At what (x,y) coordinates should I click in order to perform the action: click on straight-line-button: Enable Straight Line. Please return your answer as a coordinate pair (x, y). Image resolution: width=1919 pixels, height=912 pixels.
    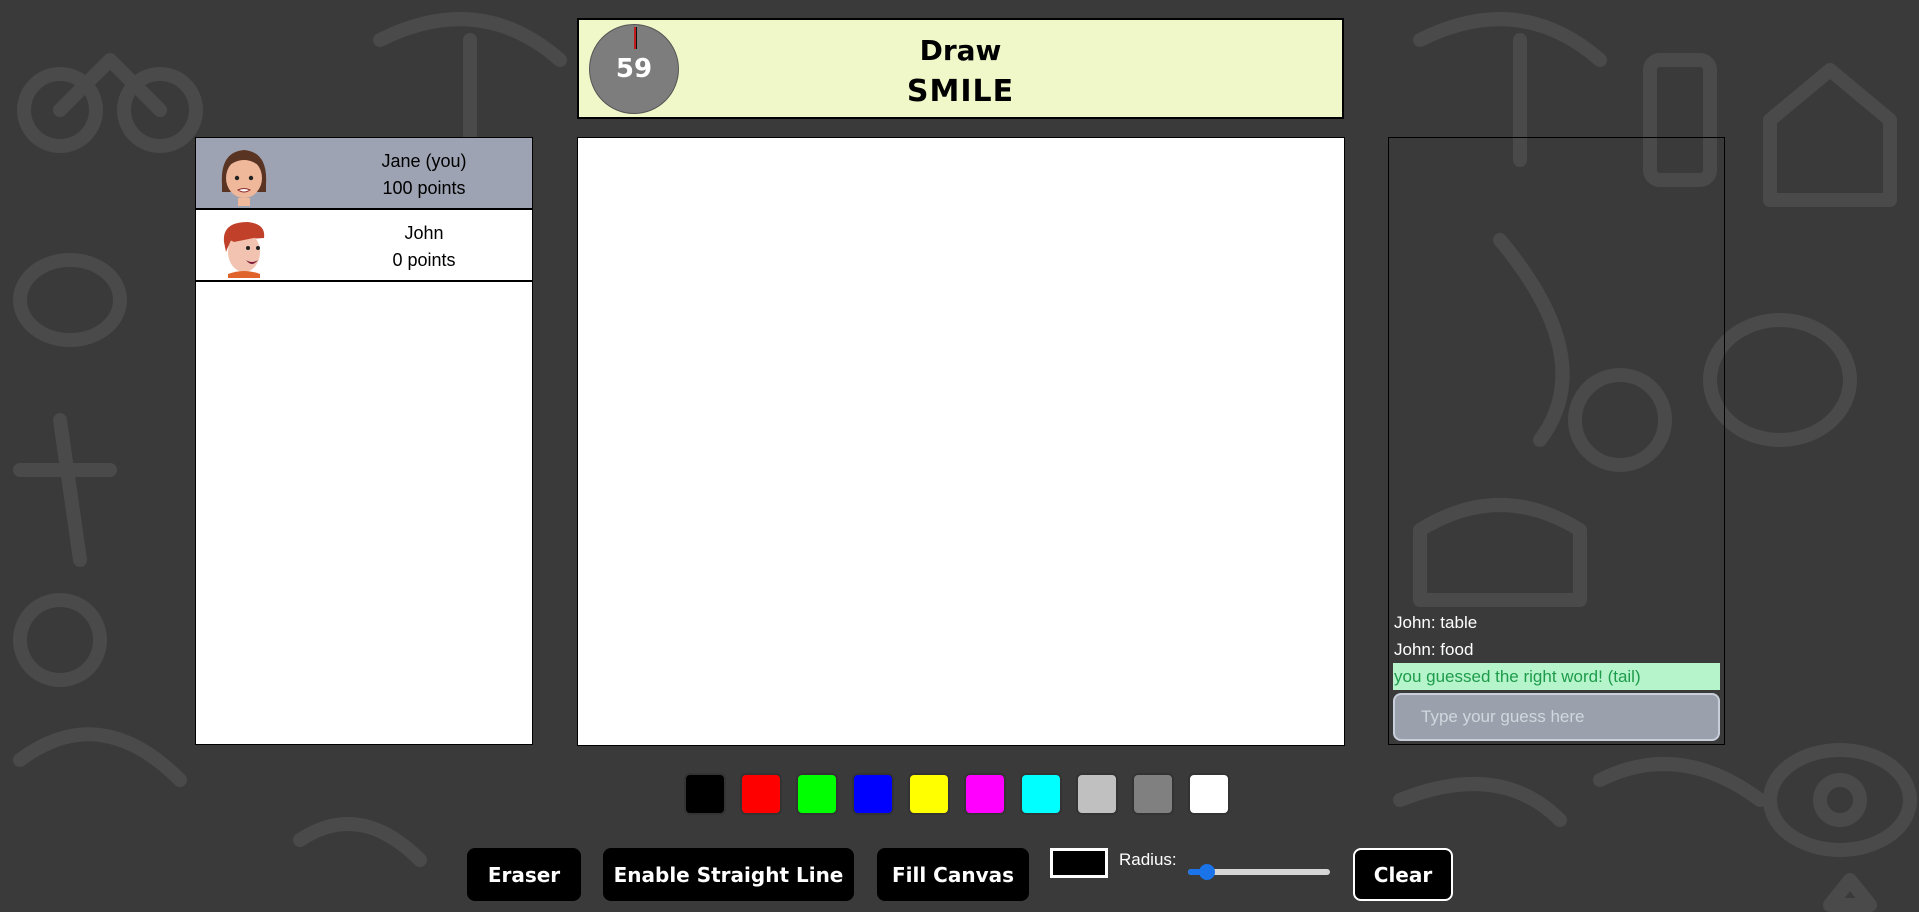
    Looking at the image, I should click on (728, 874).